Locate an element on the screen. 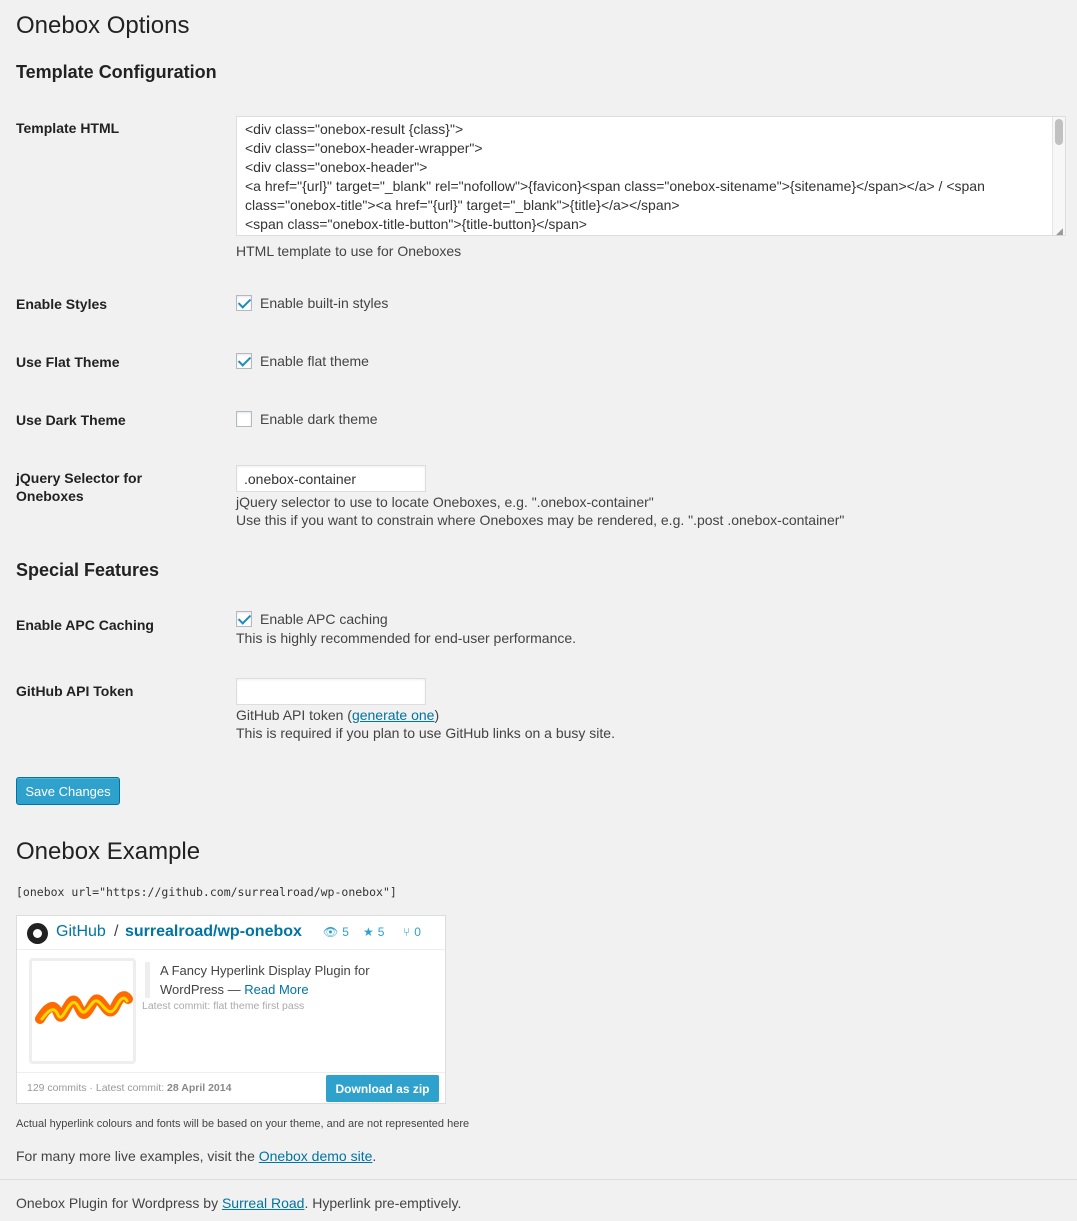  dark-theme-checkbox-label: Enable dark theme is located at coordinates (319, 419).